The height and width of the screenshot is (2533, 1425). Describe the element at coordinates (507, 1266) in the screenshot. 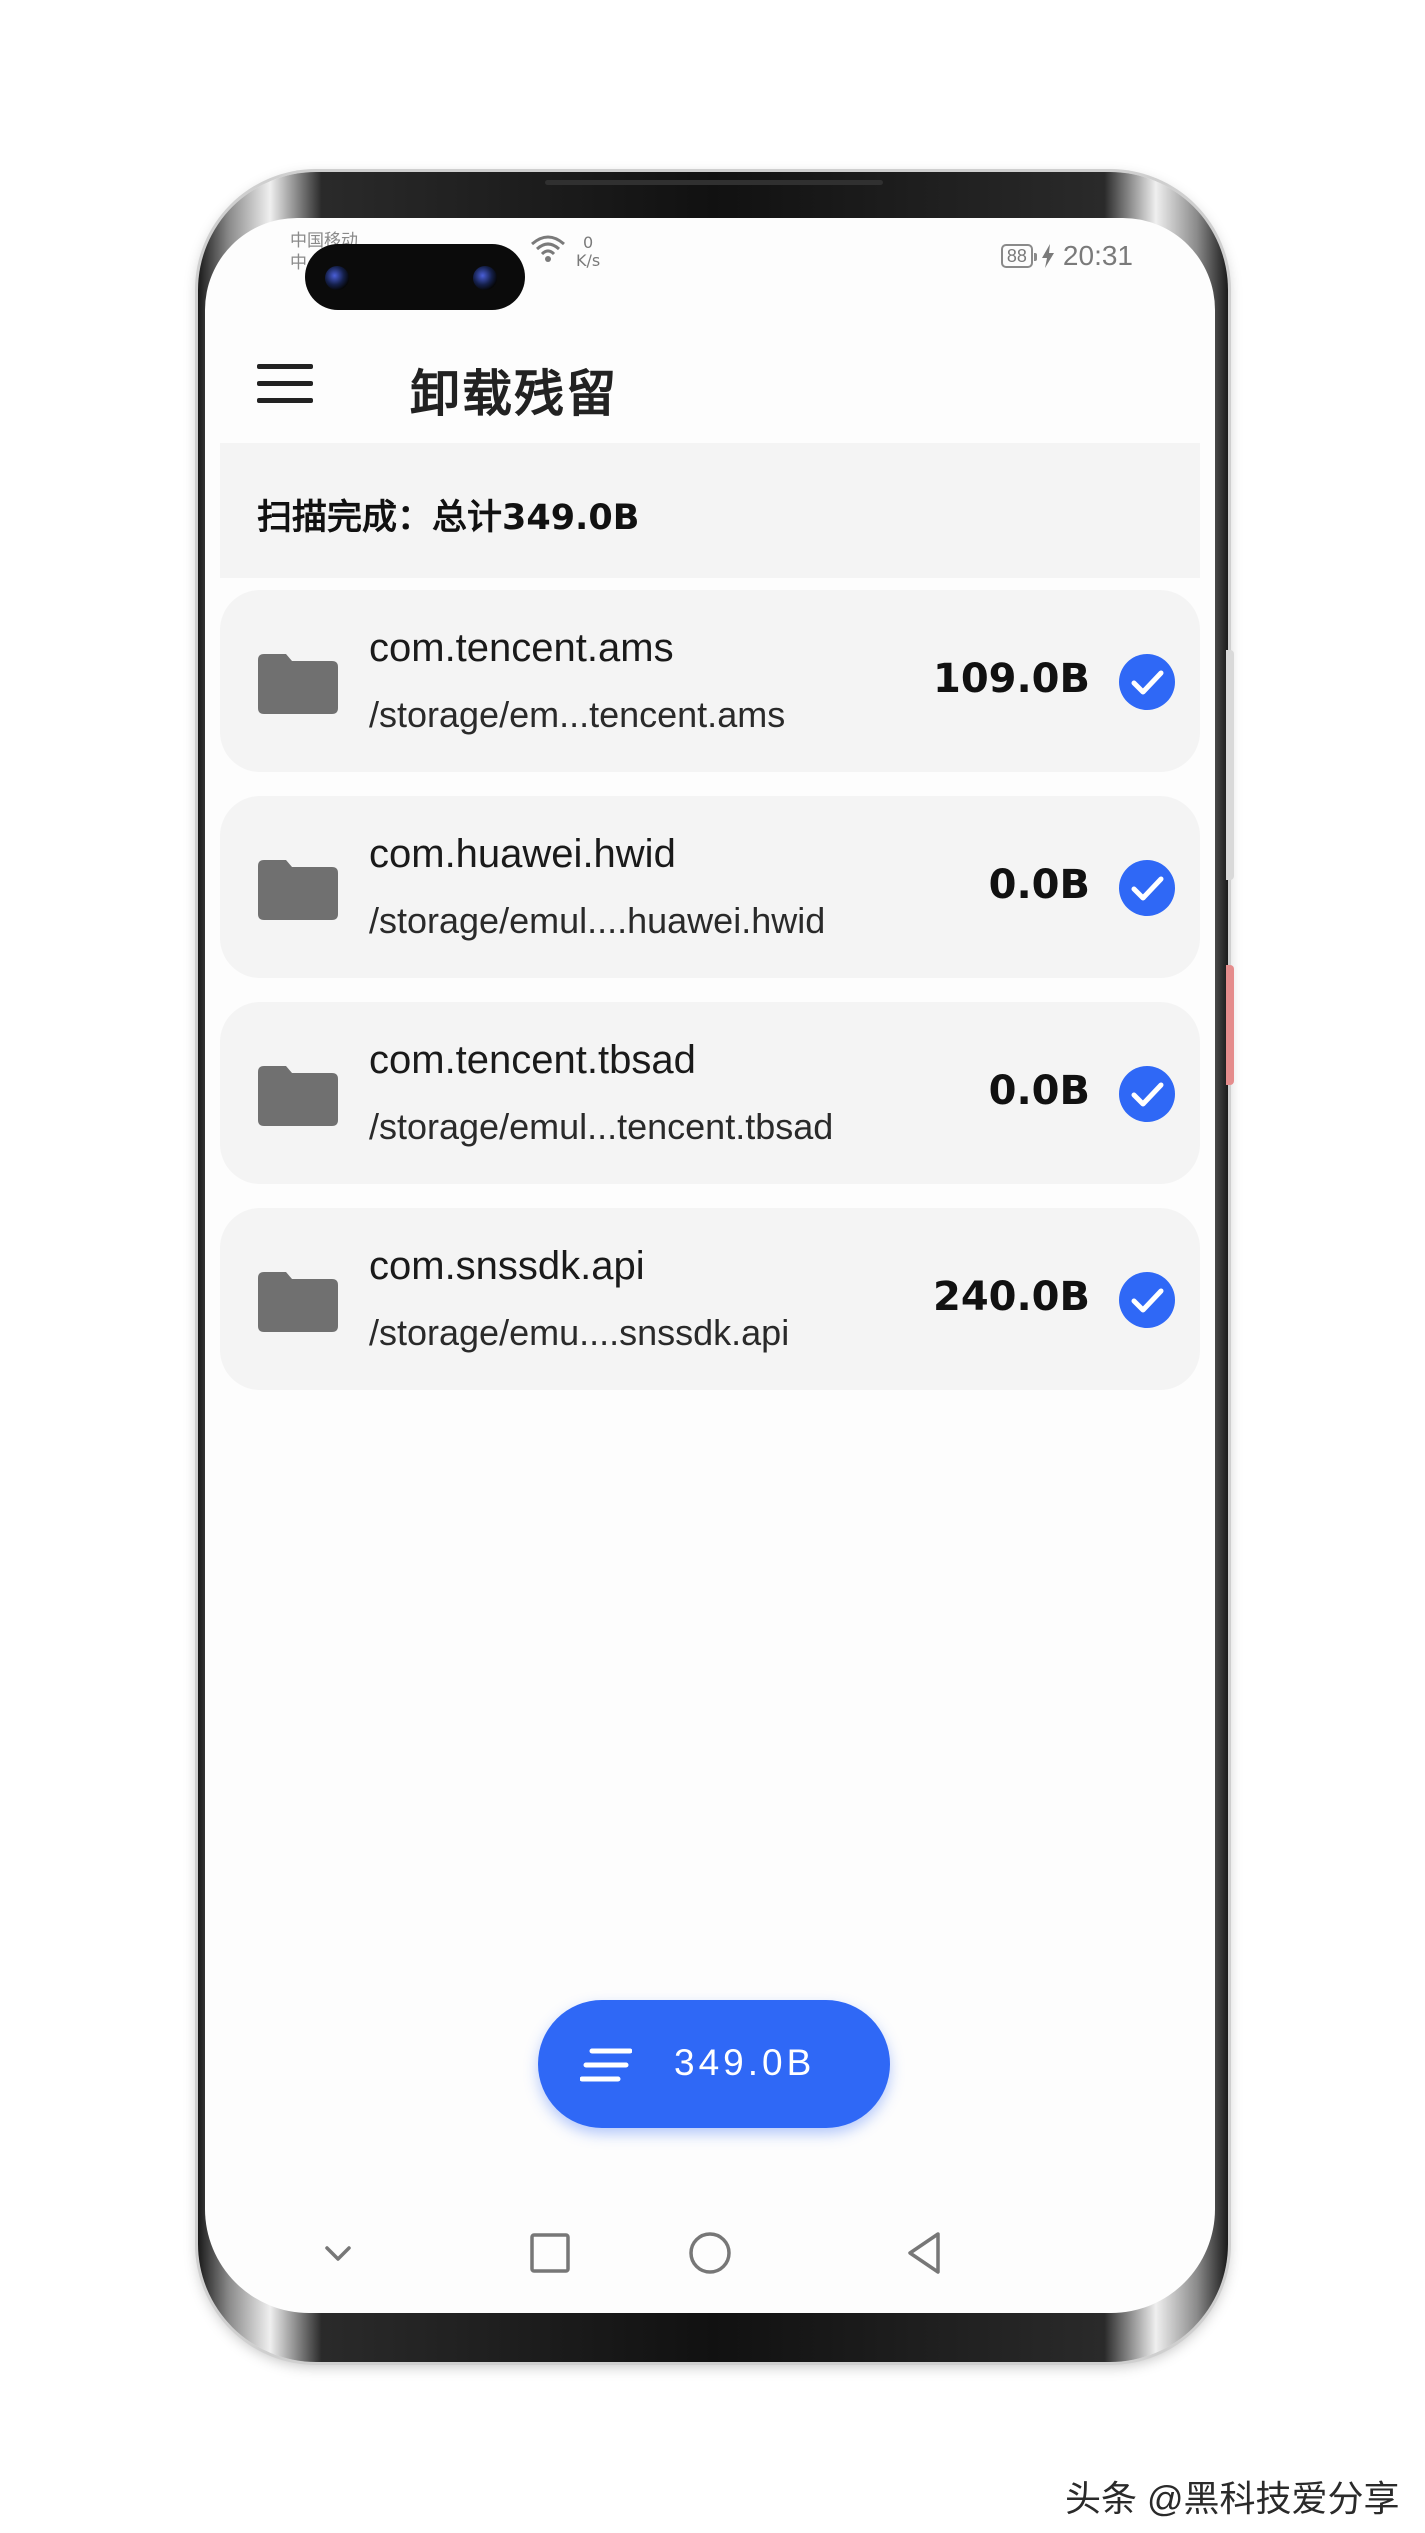

I see `item-package-name: com.snssdk.api` at that location.